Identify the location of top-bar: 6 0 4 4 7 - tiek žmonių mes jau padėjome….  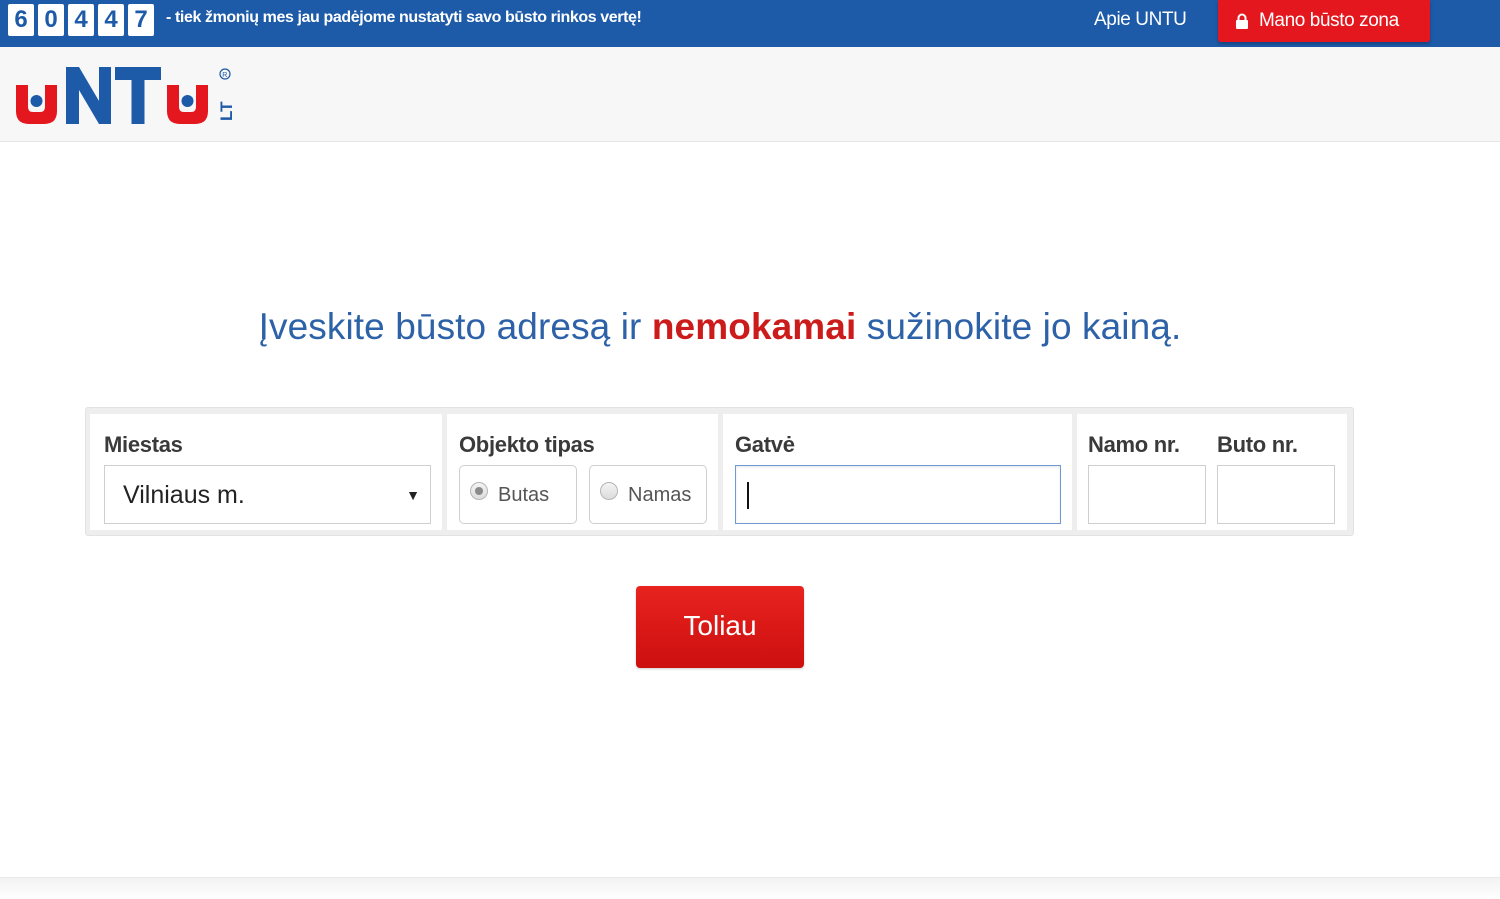
(750, 23).